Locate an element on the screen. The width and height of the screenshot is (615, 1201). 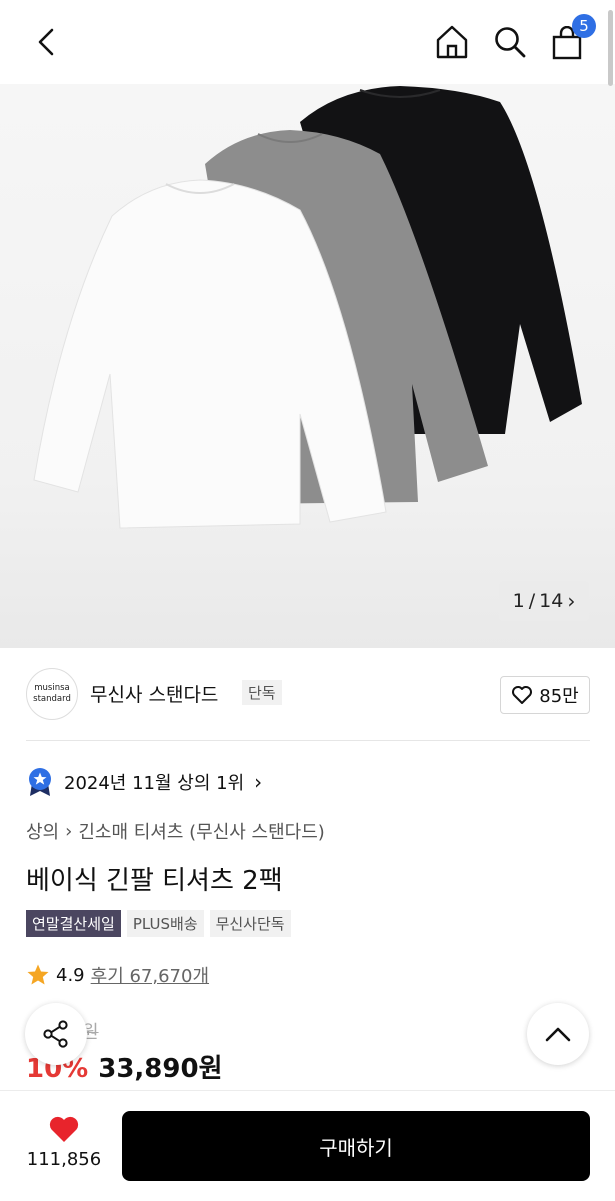
brand-row: musinsa standard 무신사 스탠다드 단독 85만 is located at coordinates (308, 694).